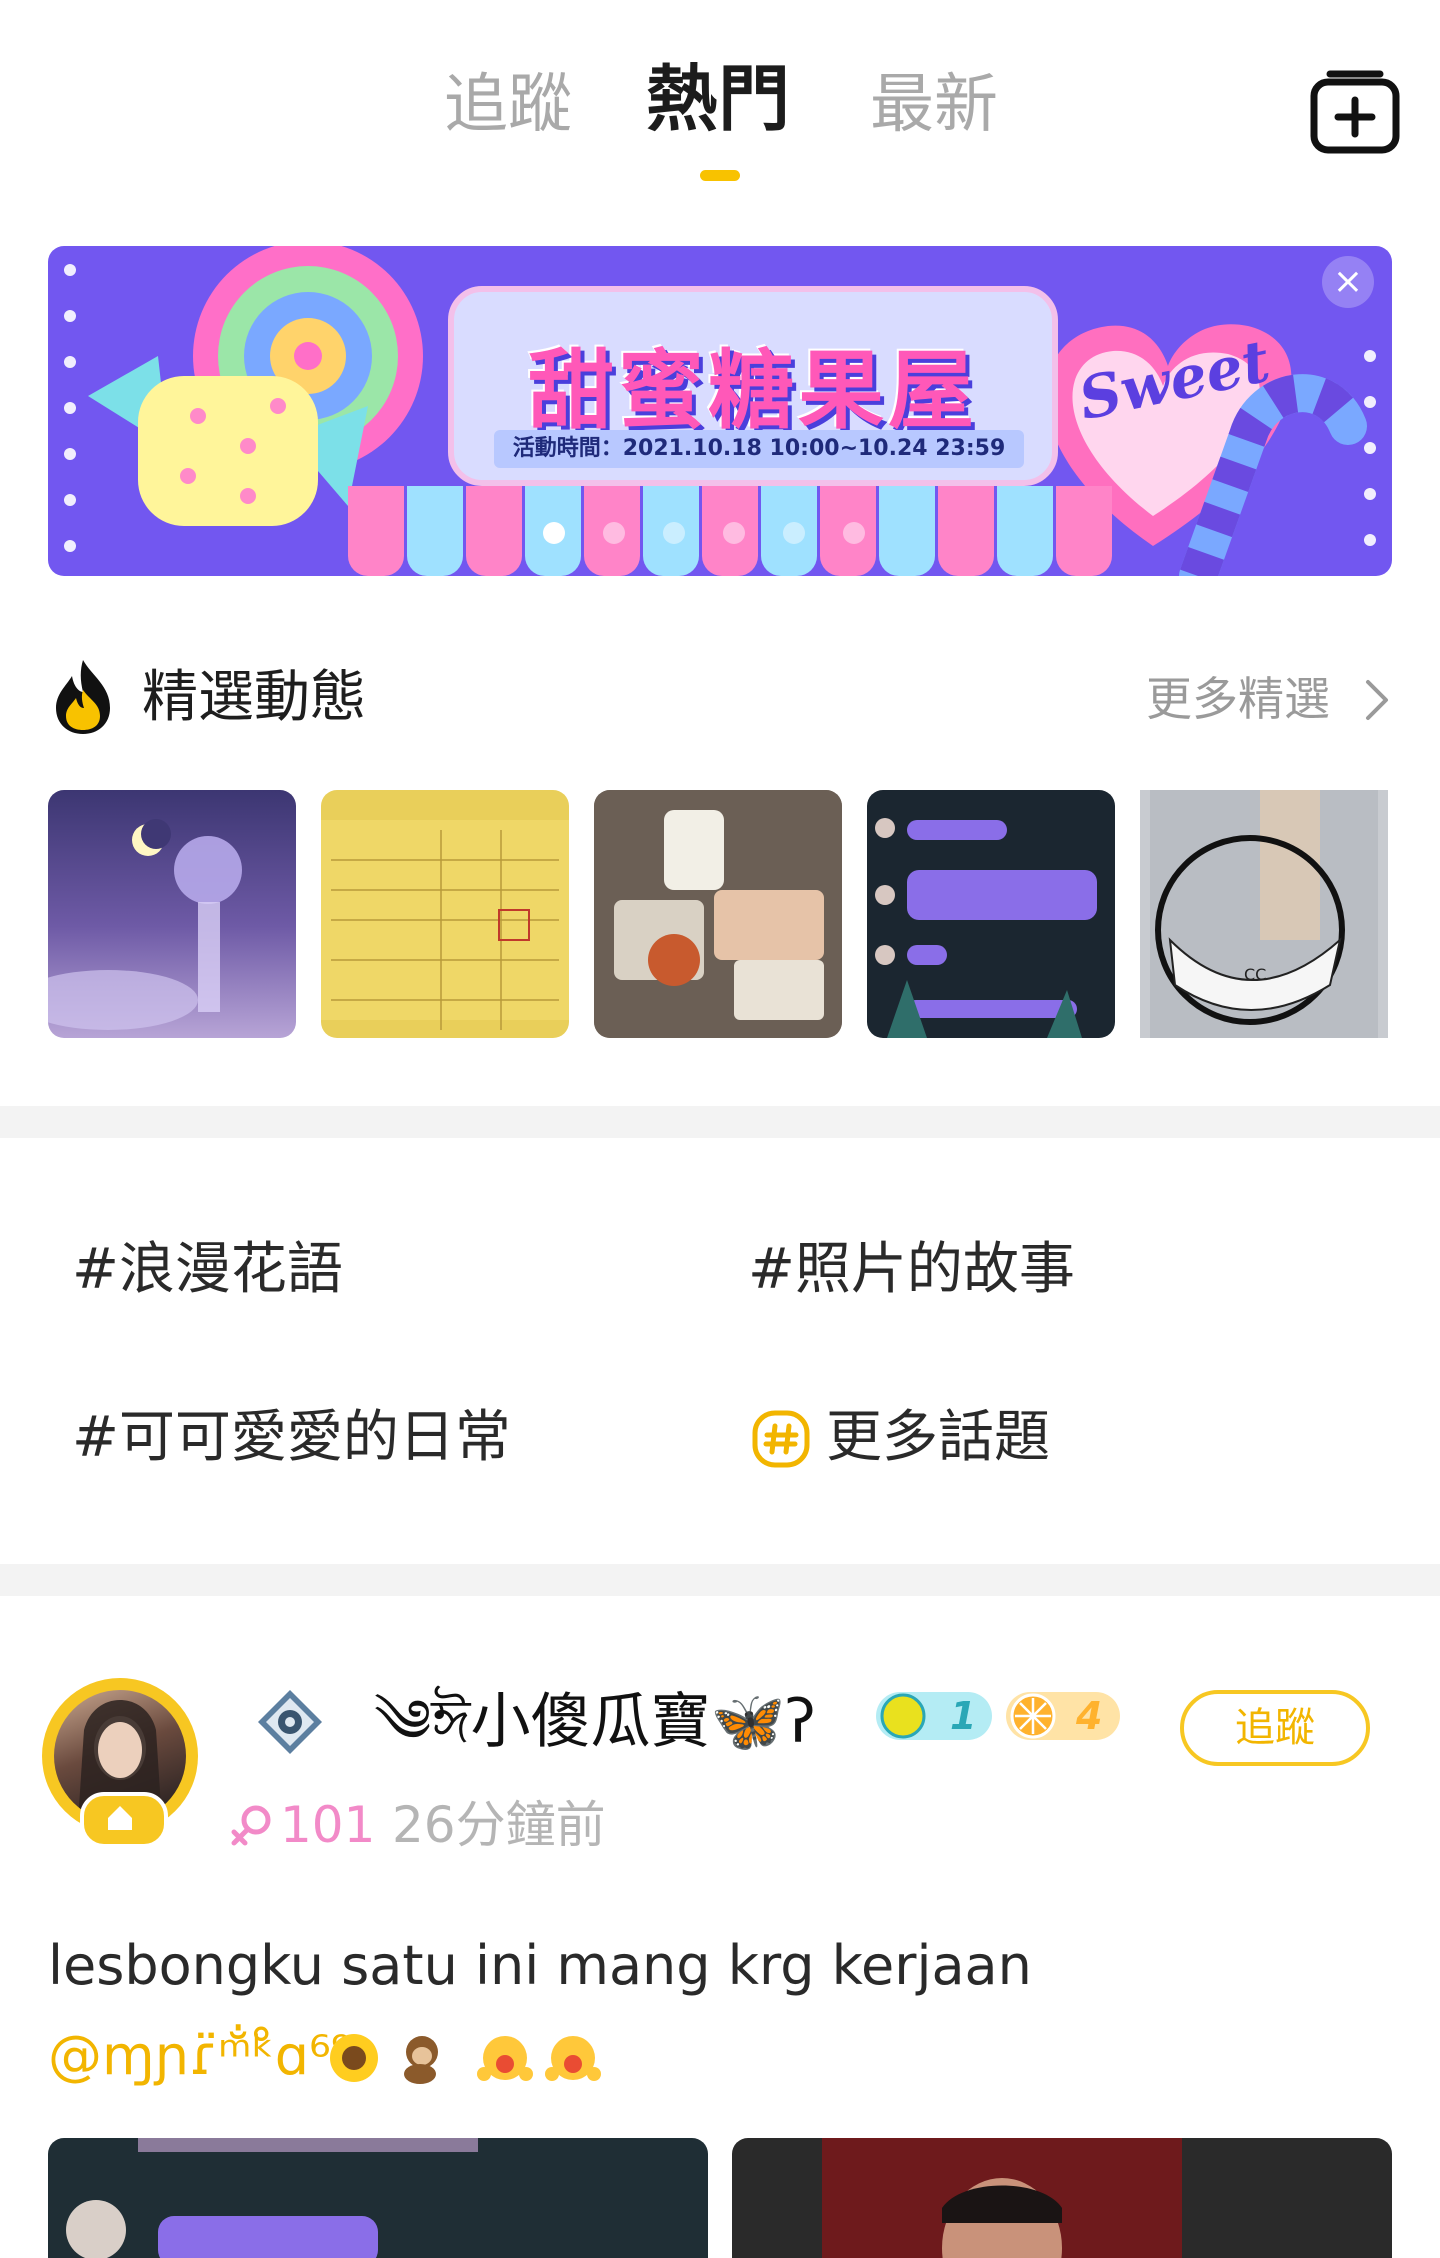  Describe the element at coordinates (759, 449) in the screenshot. I see `banner-date: 活動時間：2021.10.18 10:00~10.24 23:59` at that location.